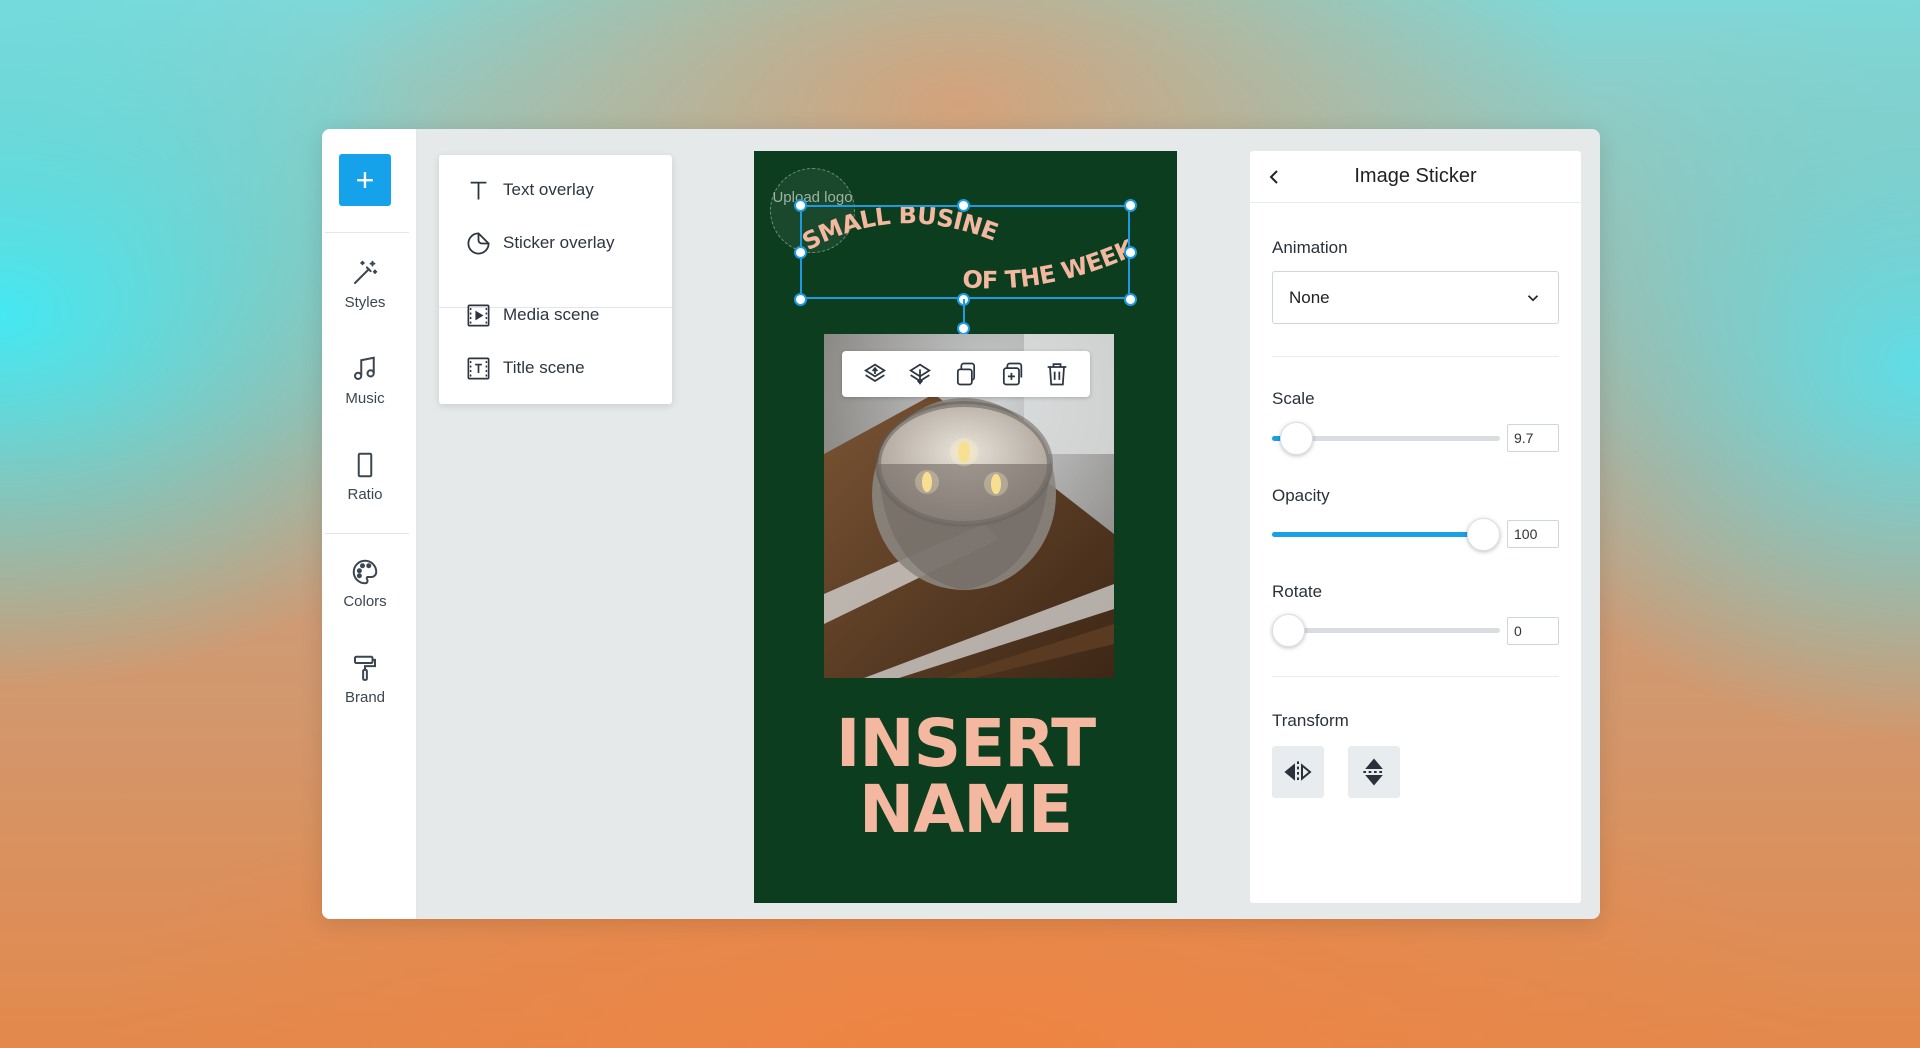  What do you see at coordinates (965, 743) in the screenshot?
I see `name-line1: INSERT` at bounding box center [965, 743].